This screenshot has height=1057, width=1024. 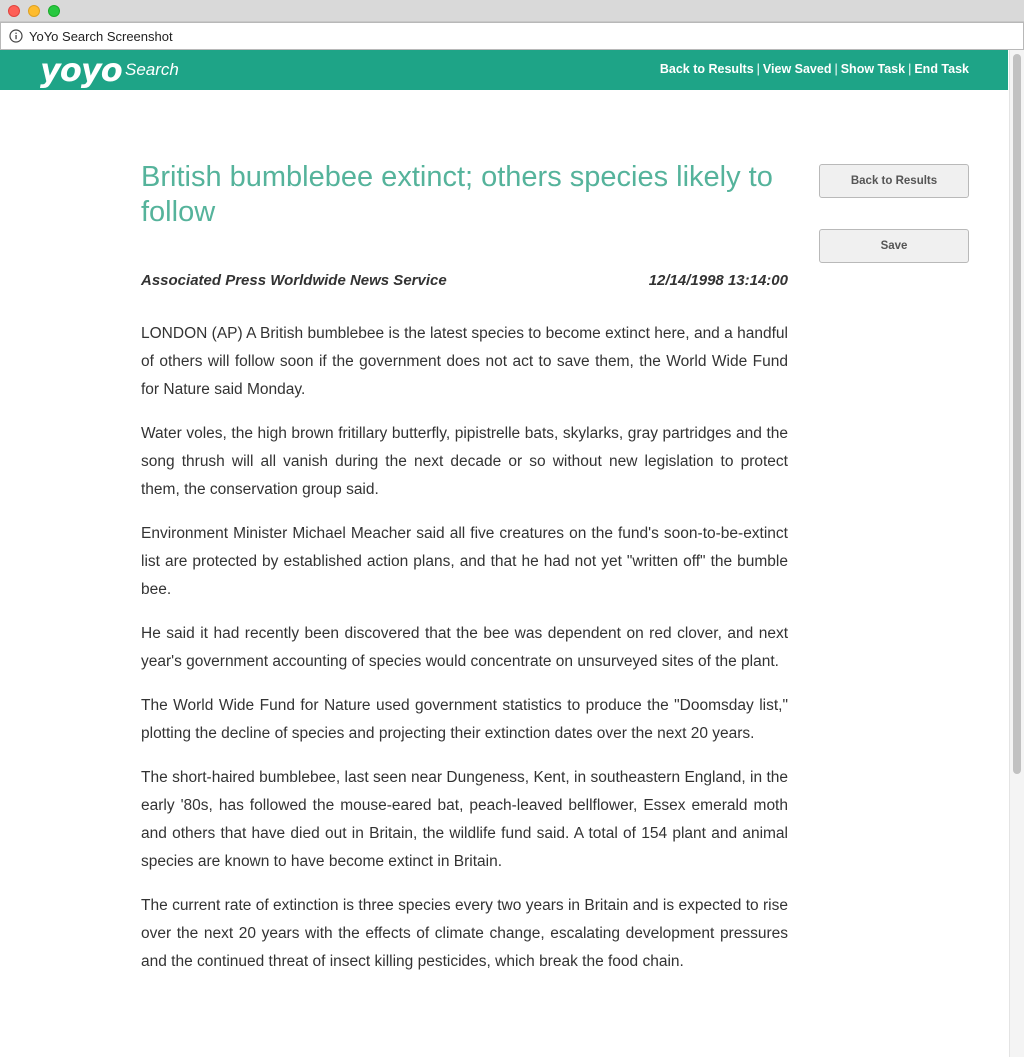 I want to click on nav-view-saved: View Saved, so click(x=797, y=69).